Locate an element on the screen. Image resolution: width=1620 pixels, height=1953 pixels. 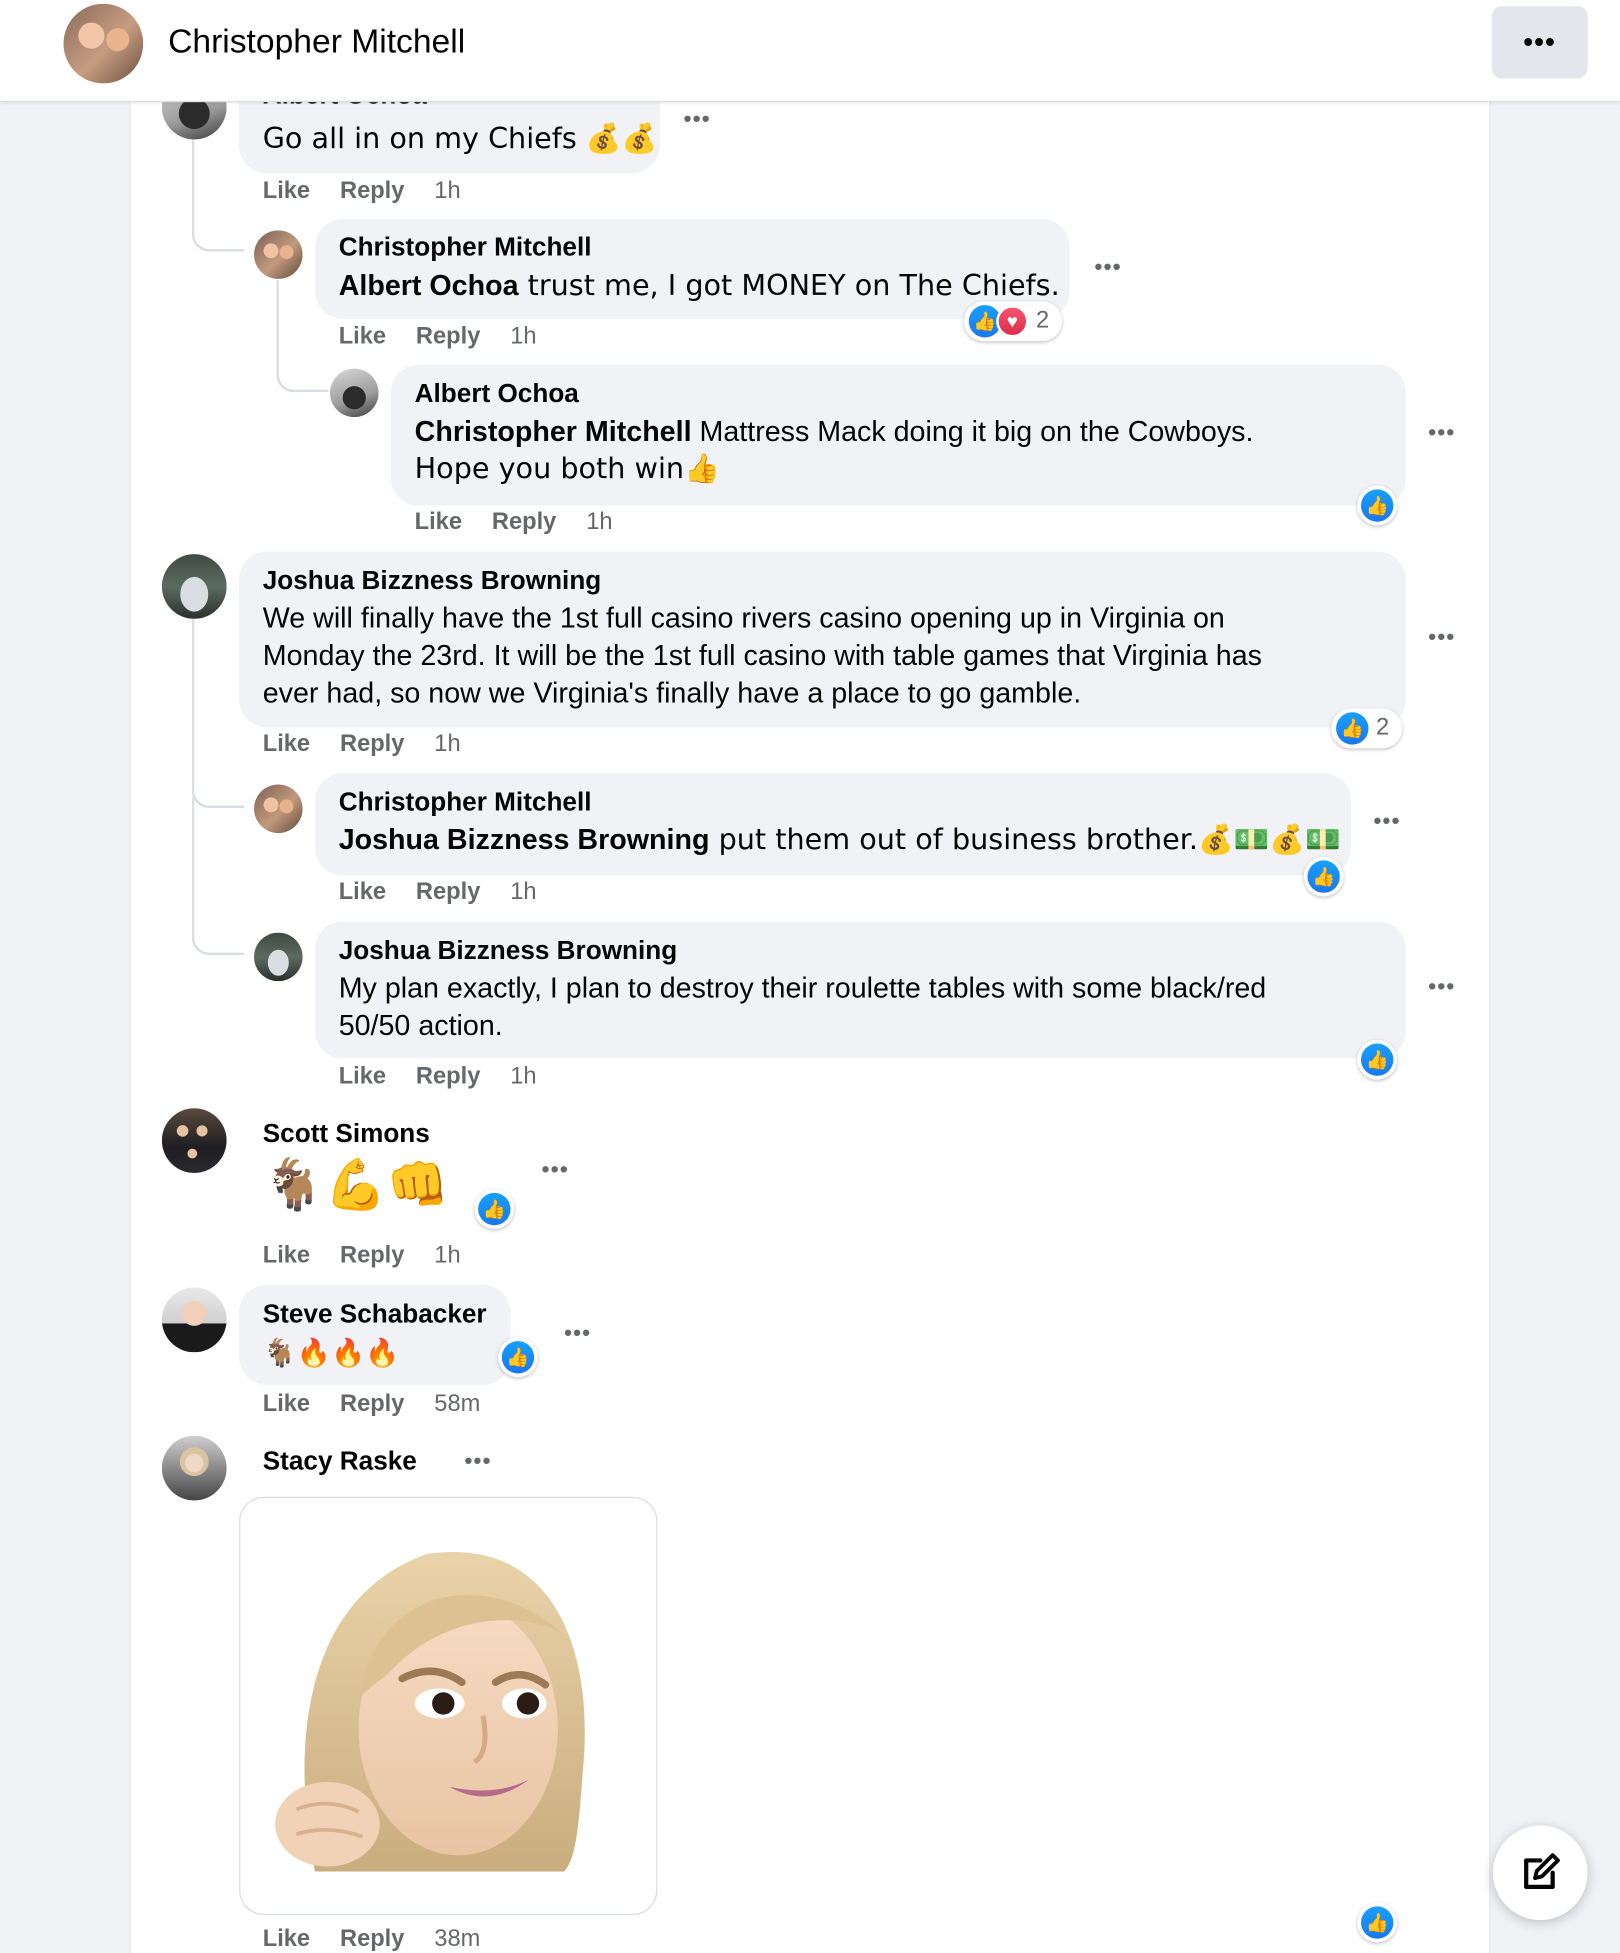
comment-author: Albert Ochoa is located at coordinates (497, 395).